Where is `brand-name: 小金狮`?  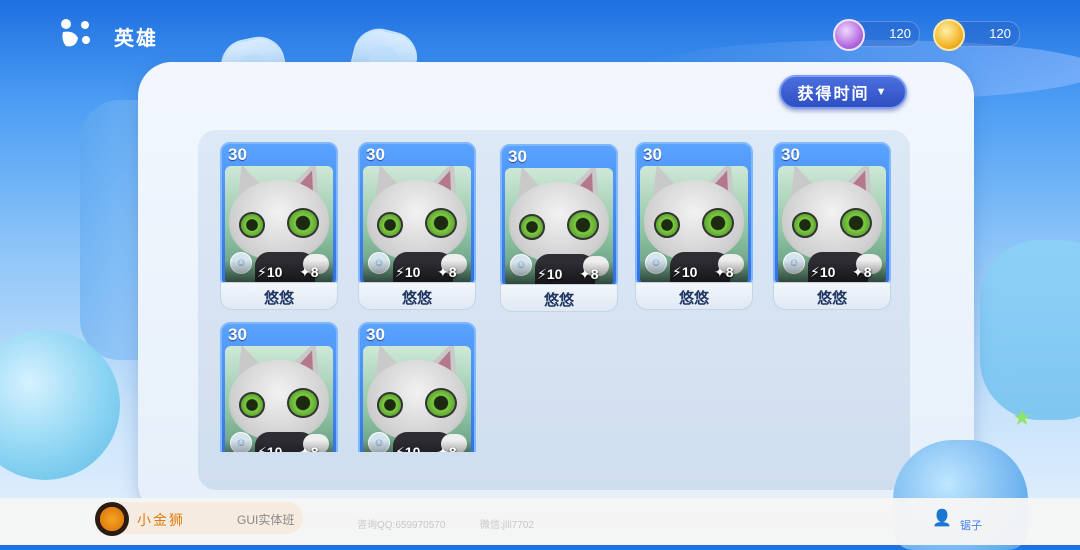
brand-name: 小金狮 is located at coordinates (161, 520).